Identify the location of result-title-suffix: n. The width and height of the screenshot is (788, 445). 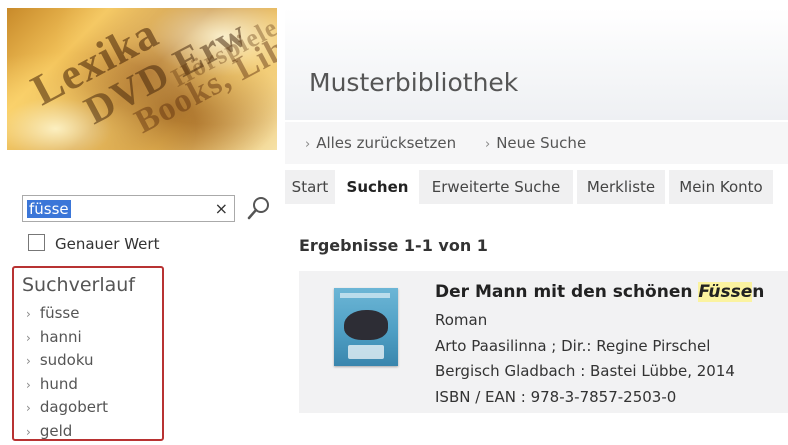
(758, 292).